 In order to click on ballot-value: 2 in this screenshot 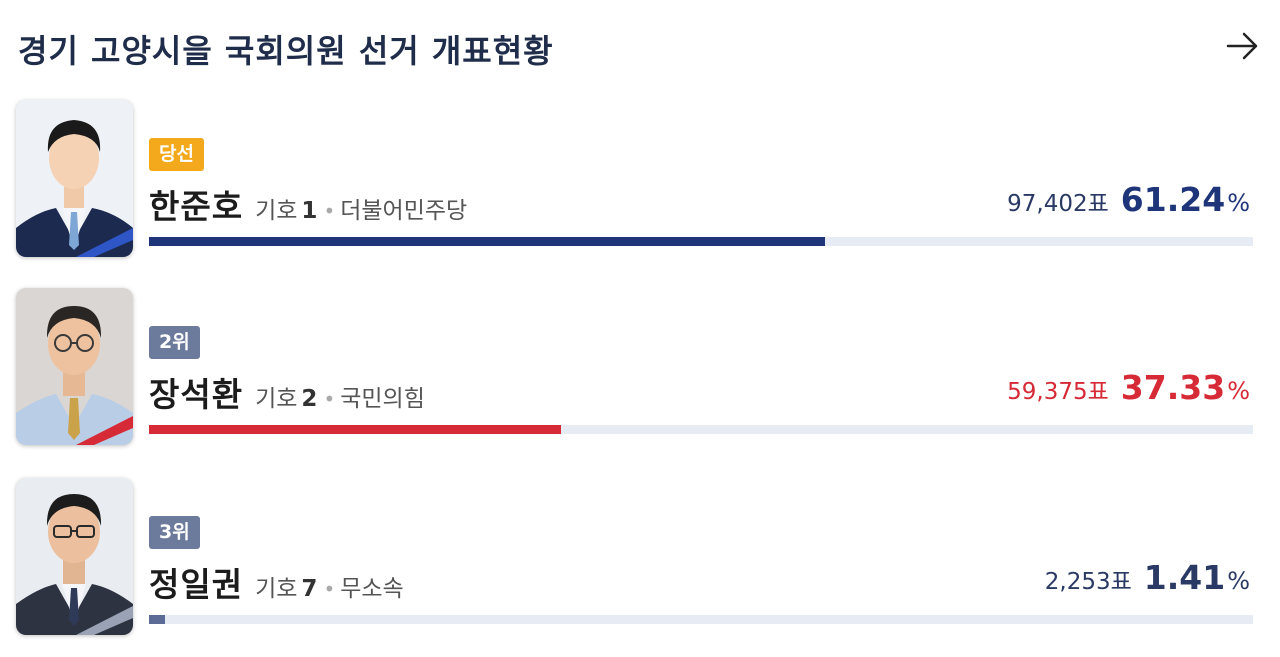, I will do `click(309, 399)`.